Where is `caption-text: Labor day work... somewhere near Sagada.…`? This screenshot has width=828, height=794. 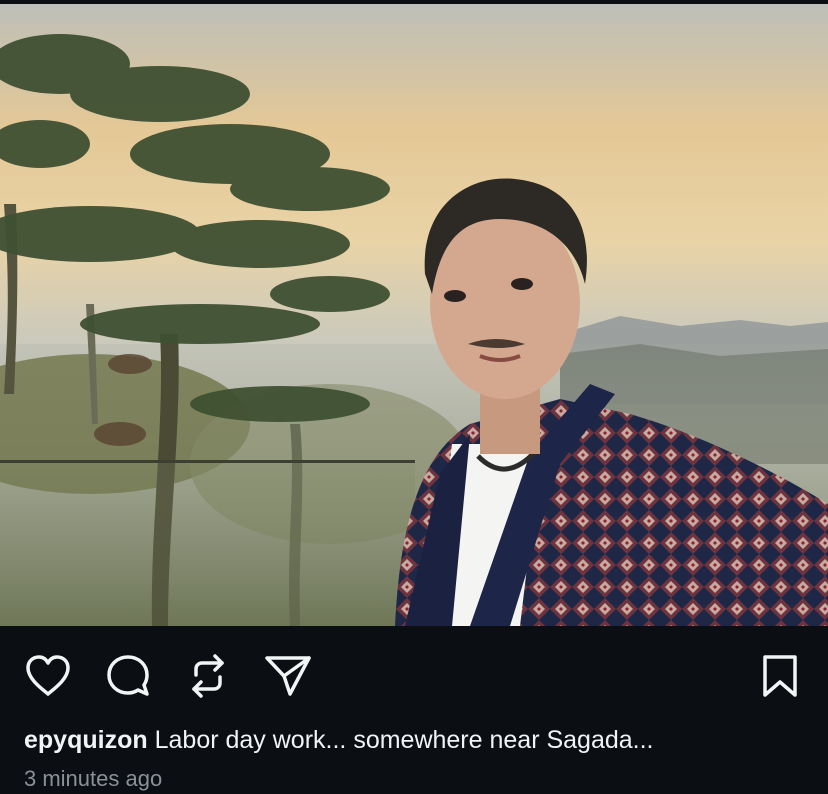
caption-text: Labor day work... somewhere near Sagada.… is located at coordinates (404, 740).